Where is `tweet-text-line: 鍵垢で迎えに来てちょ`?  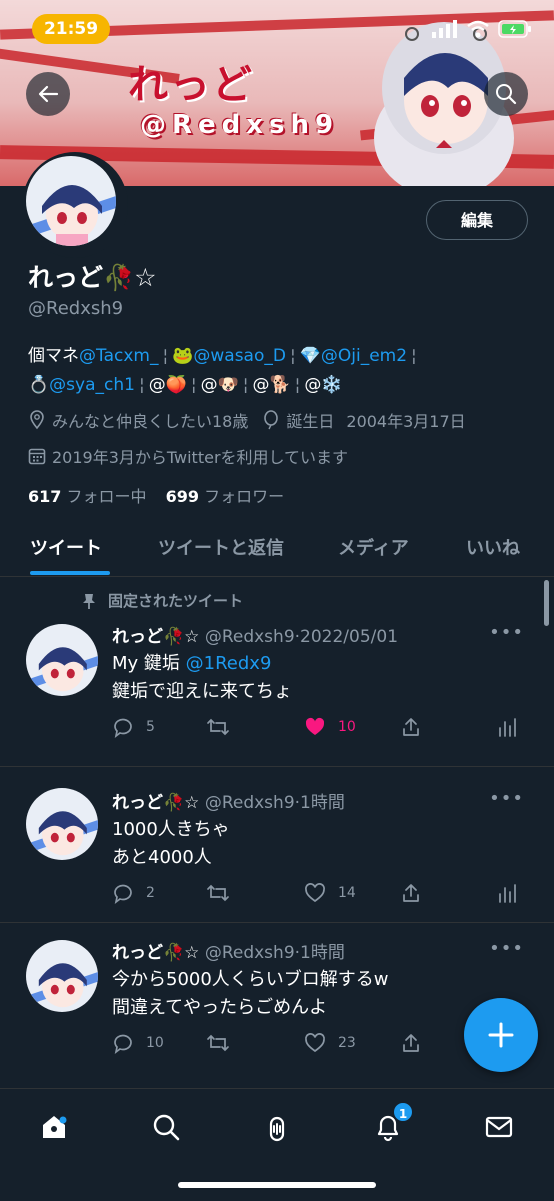 tweet-text-line: 鍵垢で迎えに来てちょ is located at coordinates (202, 691).